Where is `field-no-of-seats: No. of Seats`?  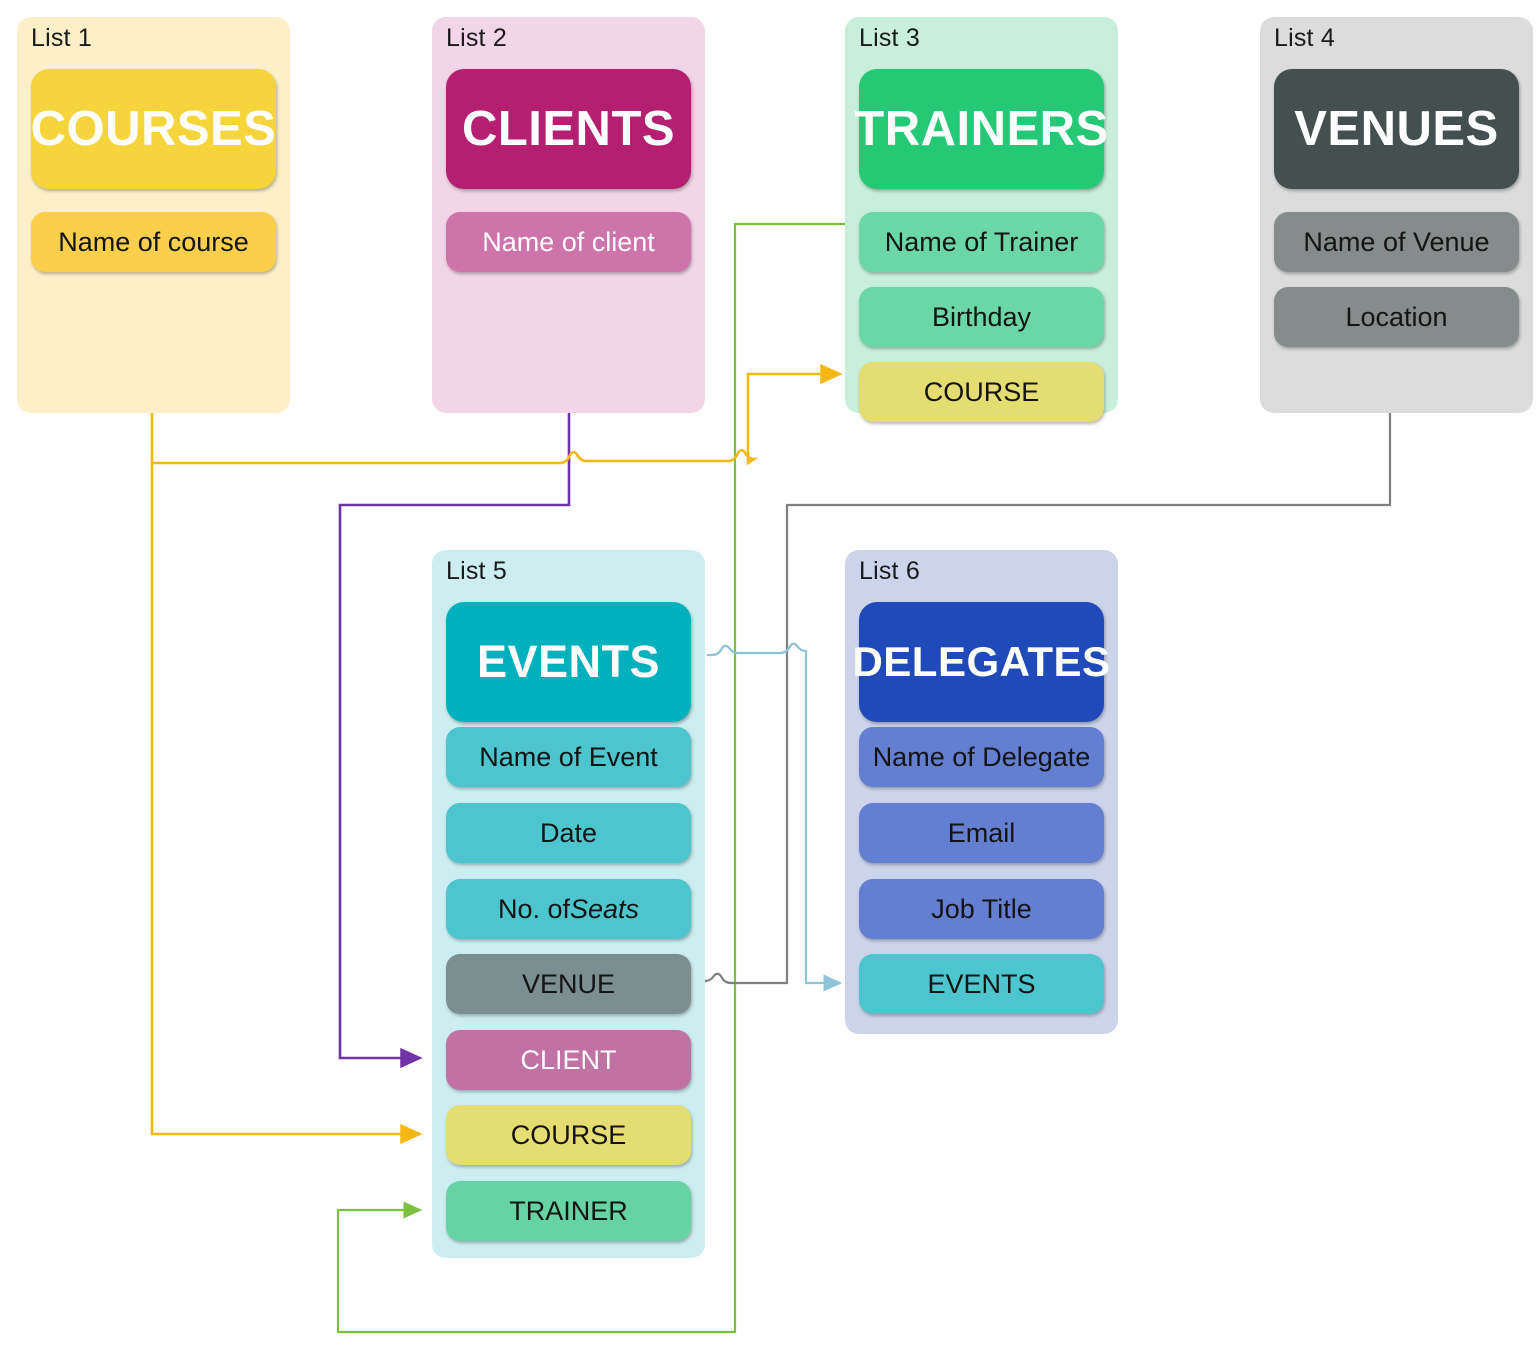
field-no-of-seats: No. of Seats is located at coordinates (568, 909).